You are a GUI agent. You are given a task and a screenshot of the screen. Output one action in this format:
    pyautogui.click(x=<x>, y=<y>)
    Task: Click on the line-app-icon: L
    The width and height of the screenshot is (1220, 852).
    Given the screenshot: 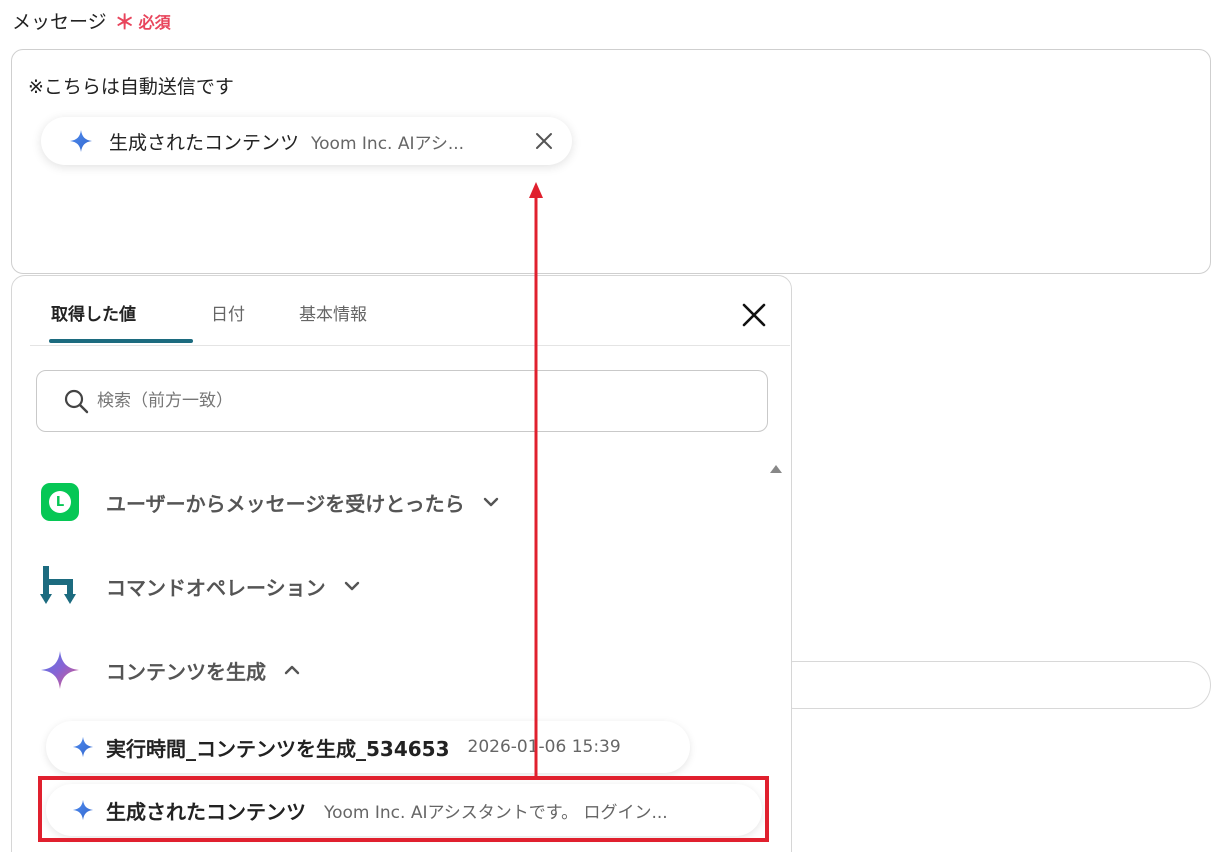 What is the action you would take?
    pyautogui.click(x=60, y=502)
    